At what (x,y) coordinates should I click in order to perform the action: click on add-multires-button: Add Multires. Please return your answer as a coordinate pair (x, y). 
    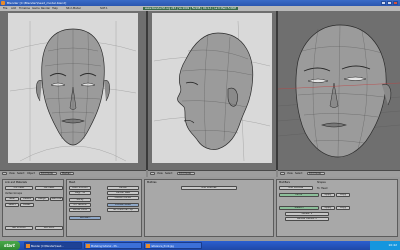
    Looking at the image, I should click on (209, 188).